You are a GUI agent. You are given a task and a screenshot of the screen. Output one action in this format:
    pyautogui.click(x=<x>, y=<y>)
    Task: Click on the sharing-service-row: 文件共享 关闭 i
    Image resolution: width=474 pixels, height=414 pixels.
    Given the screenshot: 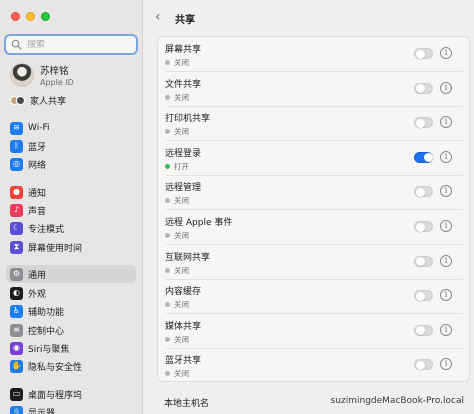 What is the action you would take?
    pyautogui.click(x=313, y=89)
    